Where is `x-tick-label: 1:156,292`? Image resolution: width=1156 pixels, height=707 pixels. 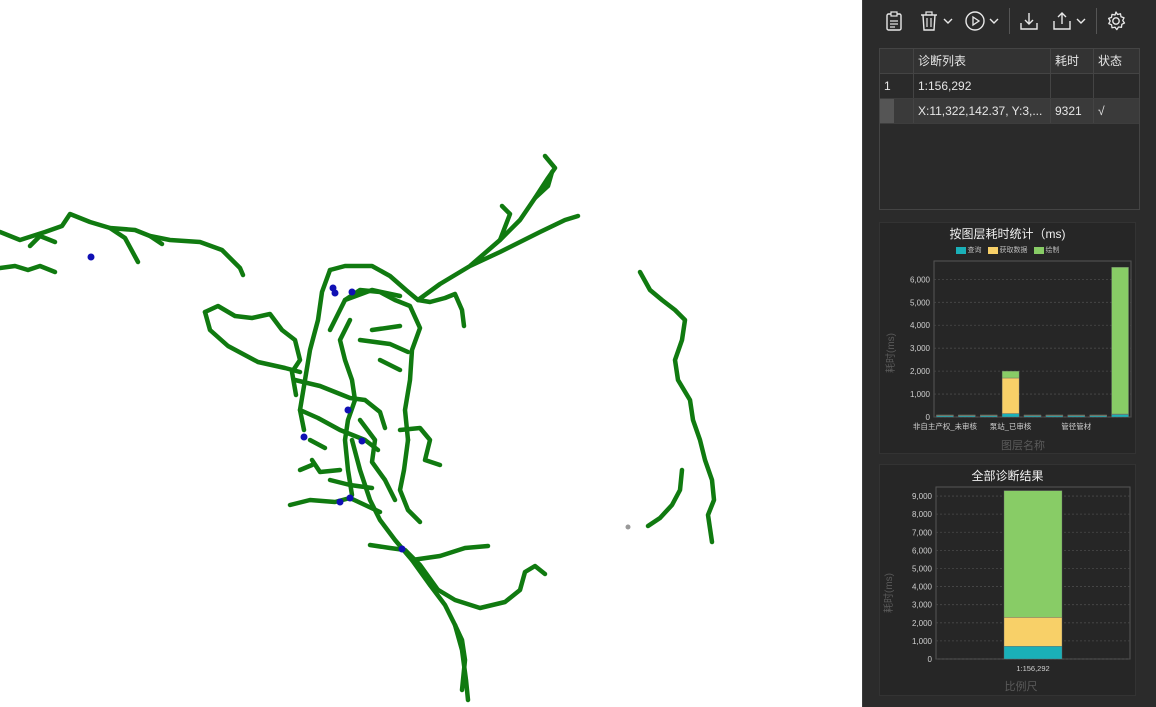
x-tick-label: 1:156,292 is located at coordinates (1032, 668).